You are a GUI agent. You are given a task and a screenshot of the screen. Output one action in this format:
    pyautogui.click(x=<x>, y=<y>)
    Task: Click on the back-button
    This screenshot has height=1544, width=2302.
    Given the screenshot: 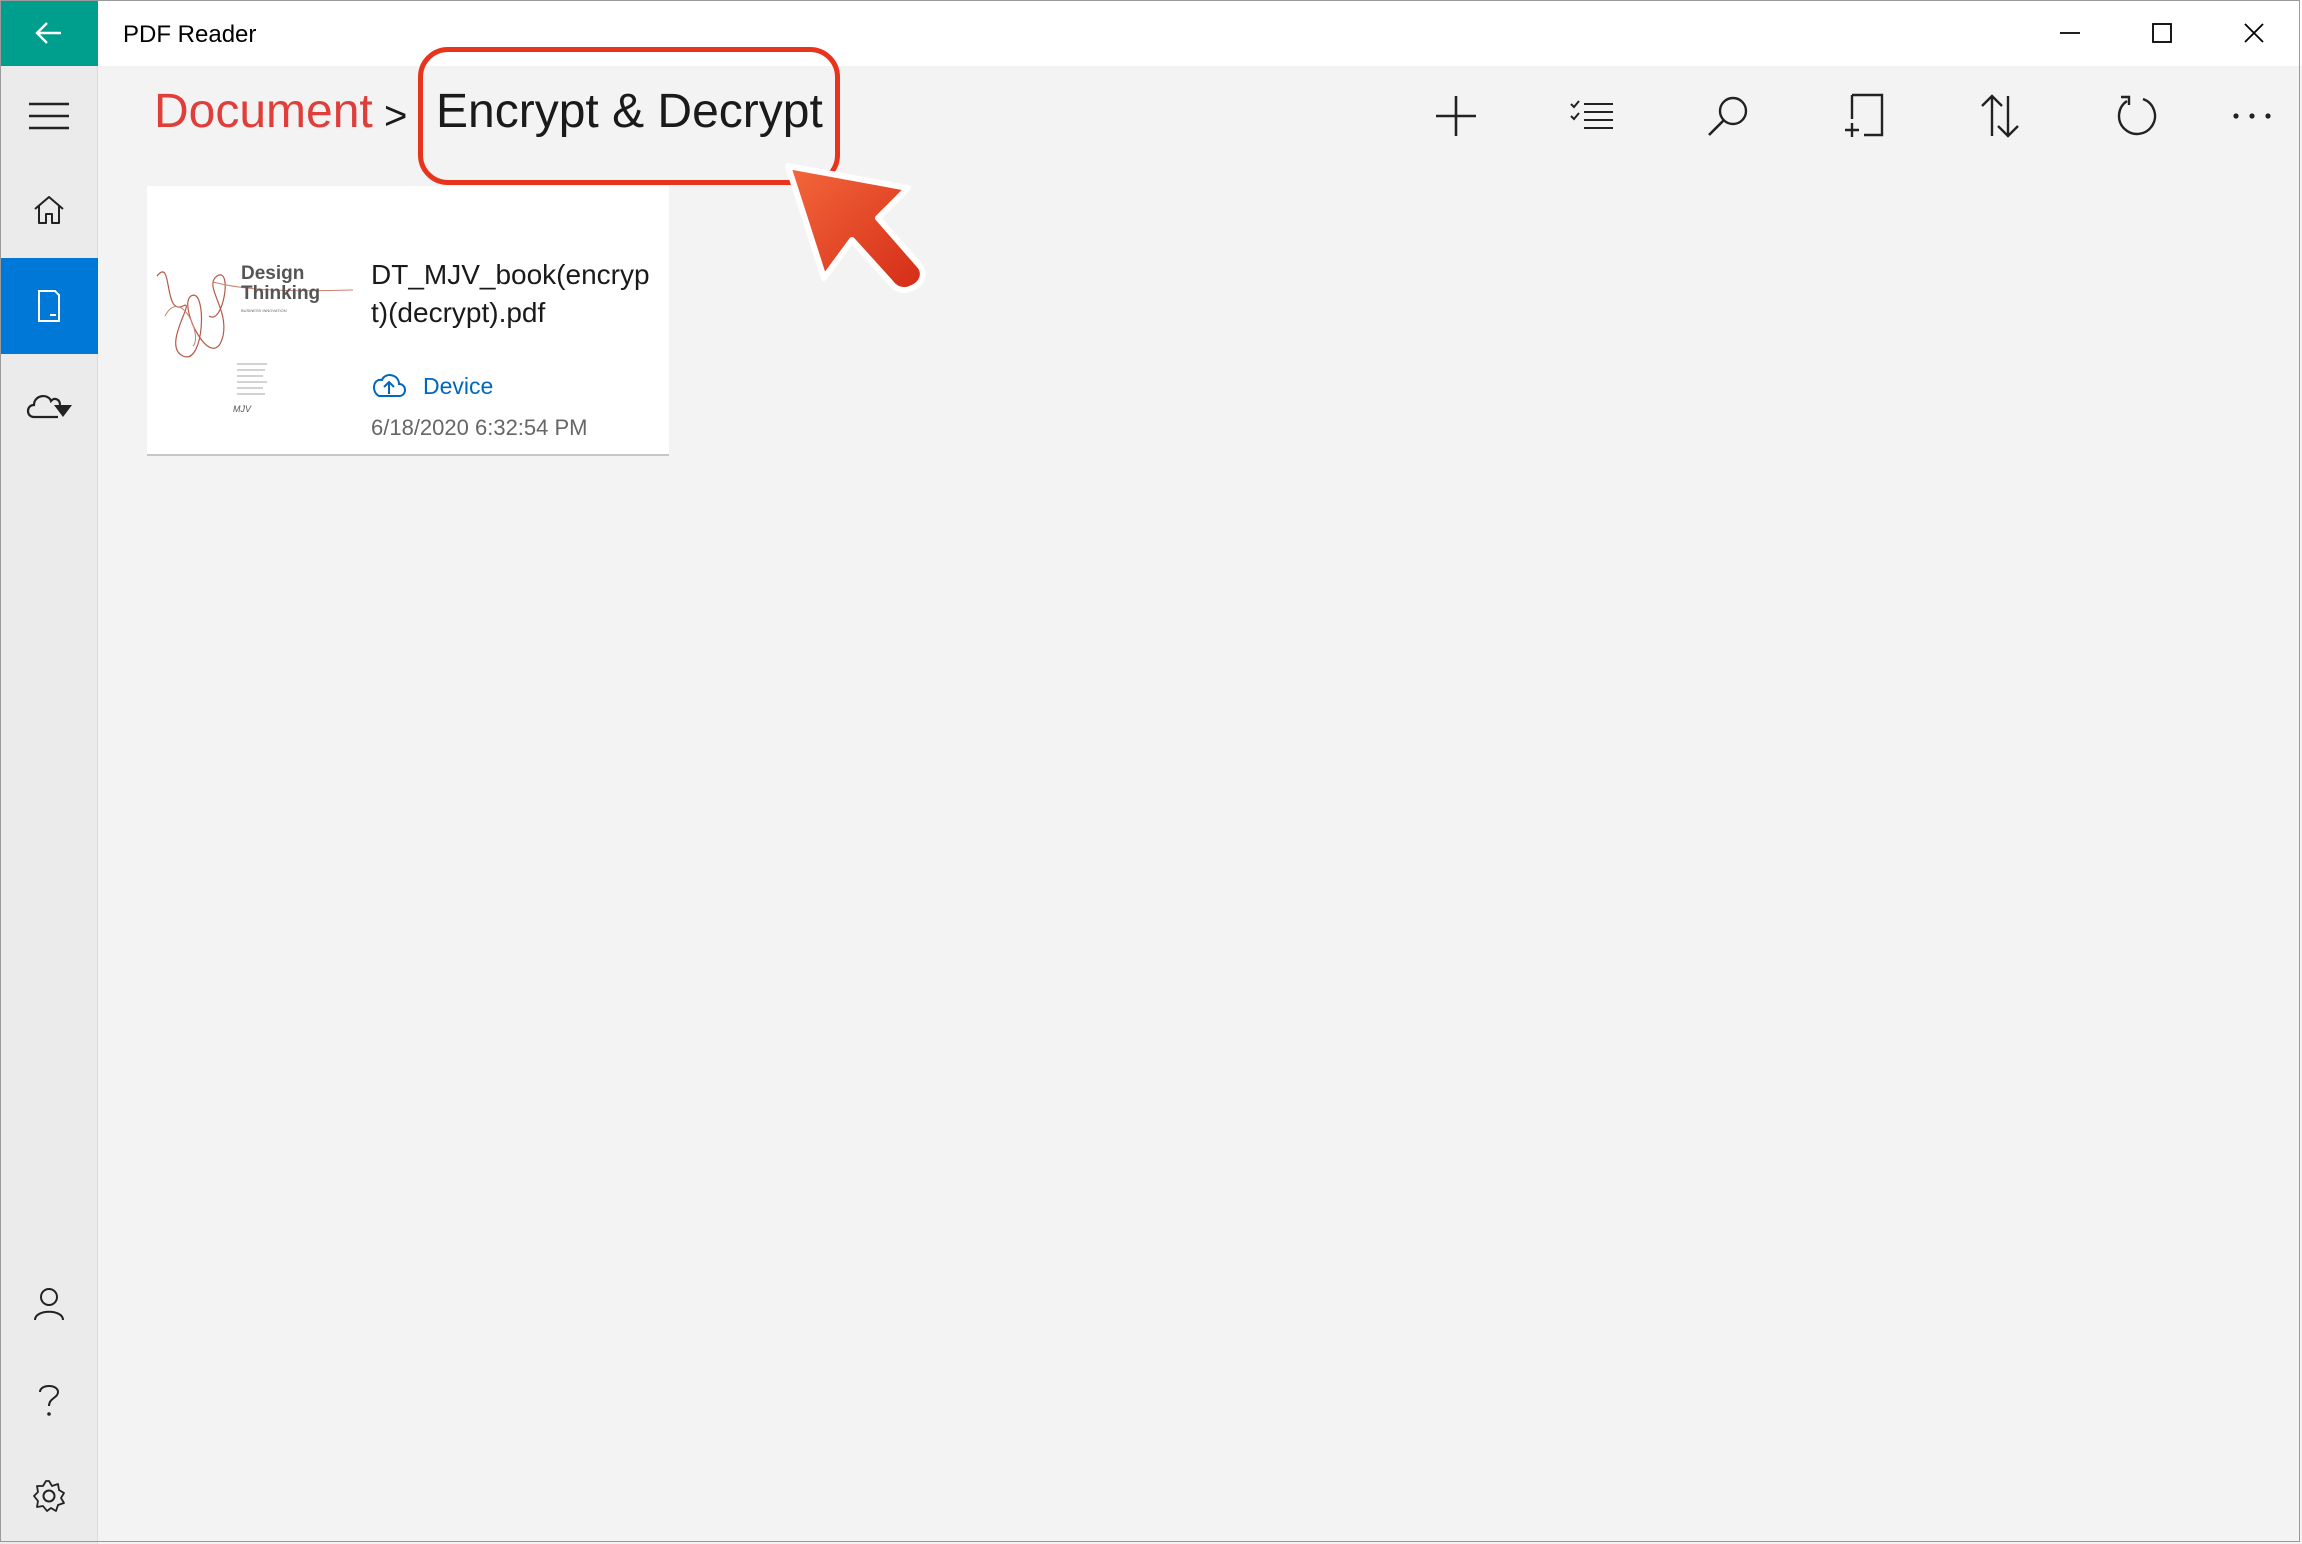 What is the action you would take?
    pyautogui.click(x=49, y=33)
    